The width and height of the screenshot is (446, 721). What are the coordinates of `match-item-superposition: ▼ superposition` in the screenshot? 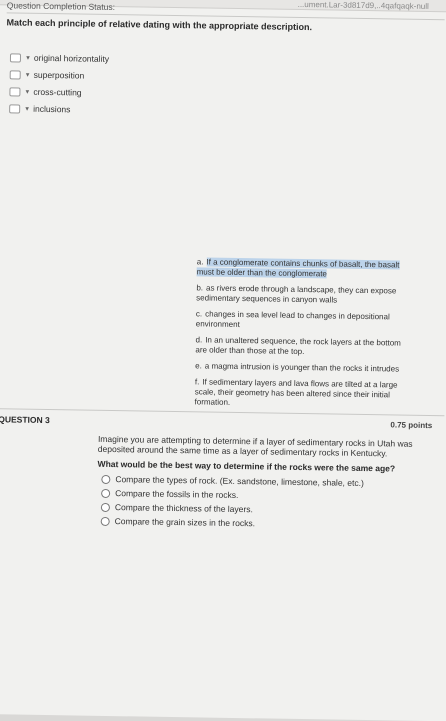 It's located at (47, 75).